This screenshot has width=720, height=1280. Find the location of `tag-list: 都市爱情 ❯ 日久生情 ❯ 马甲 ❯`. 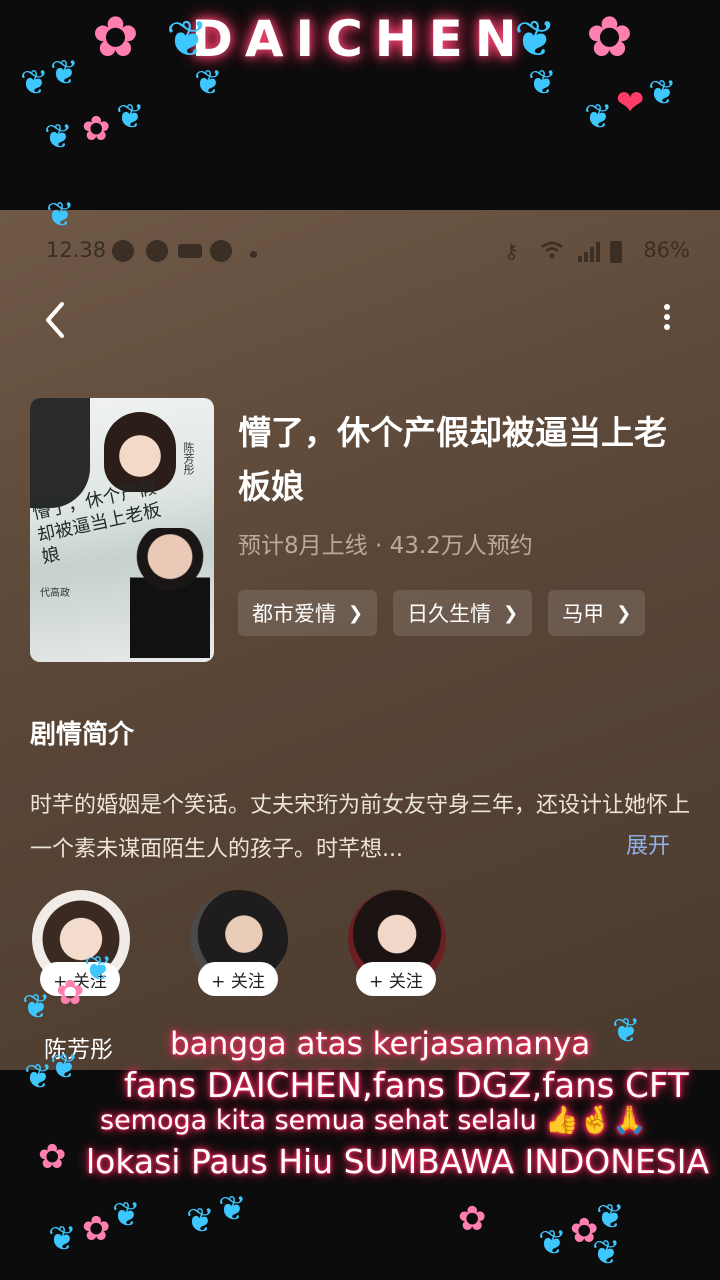

tag-list: 都市爱情 ❯ 日久生情 ❯ 马甲 ❯ is located at coordinates (442, 613).